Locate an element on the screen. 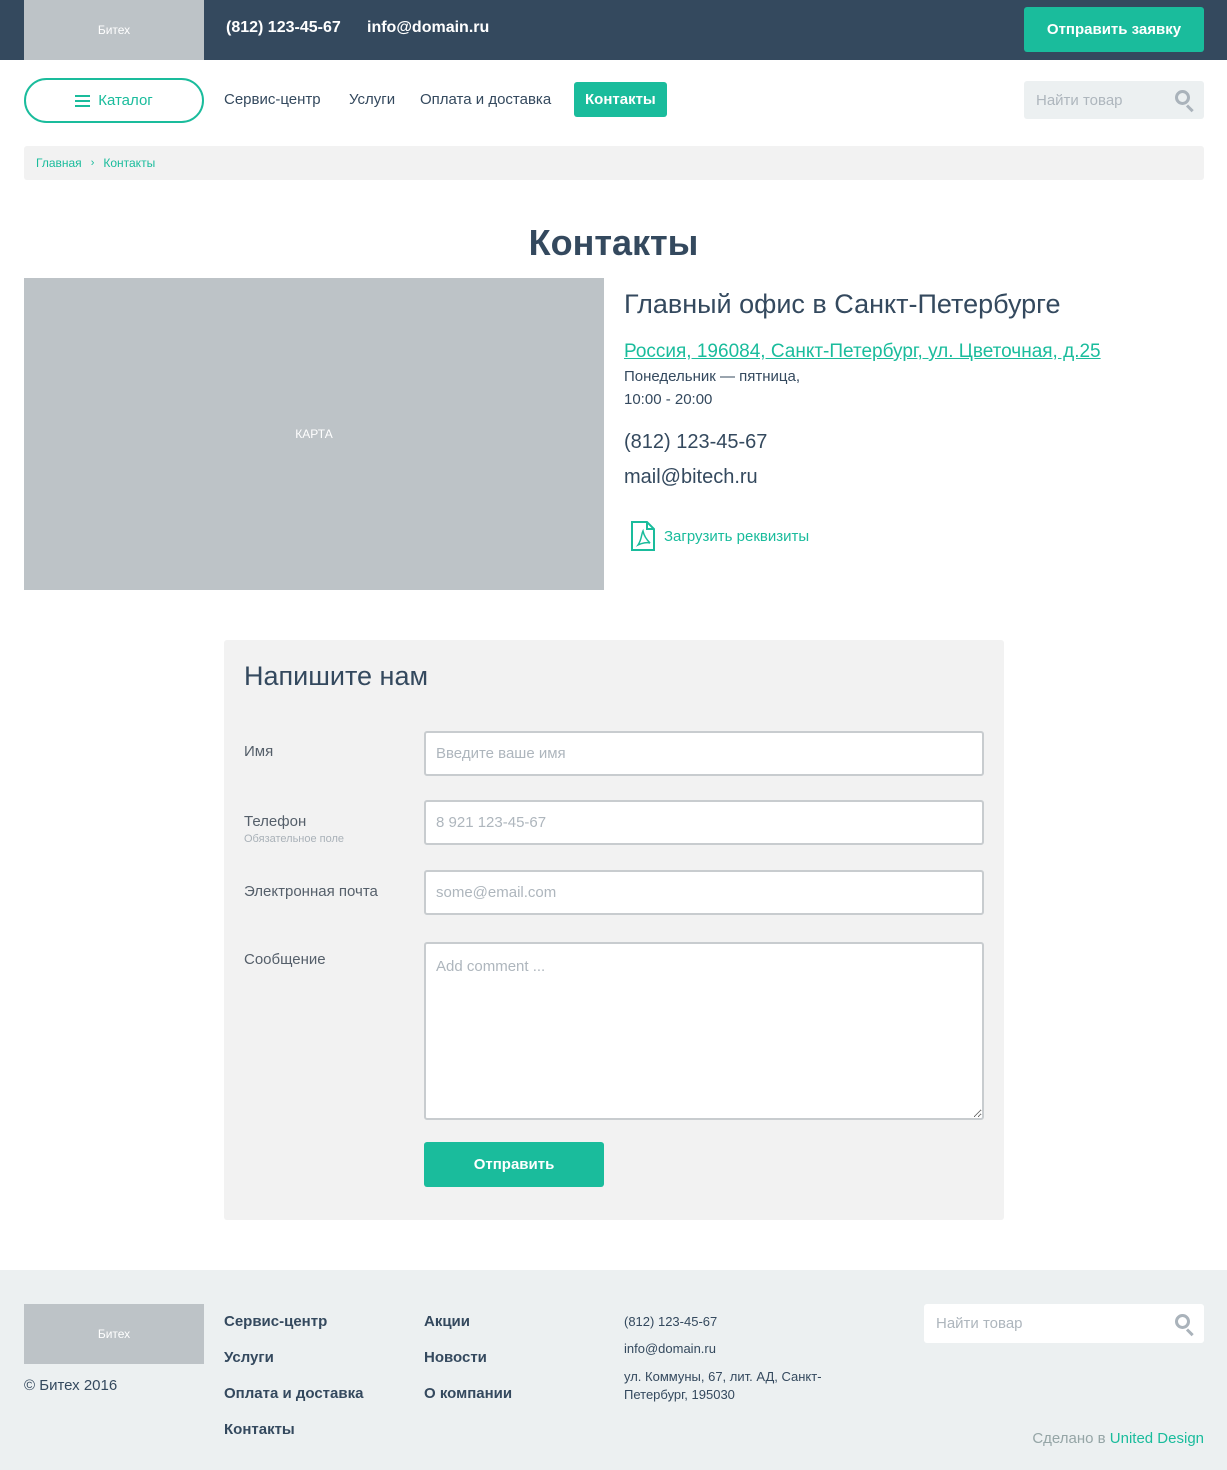 Image resolution: width=1227 pixels, height=1470 pixels. logo-text: Битех is located at coordinates (114, 30).